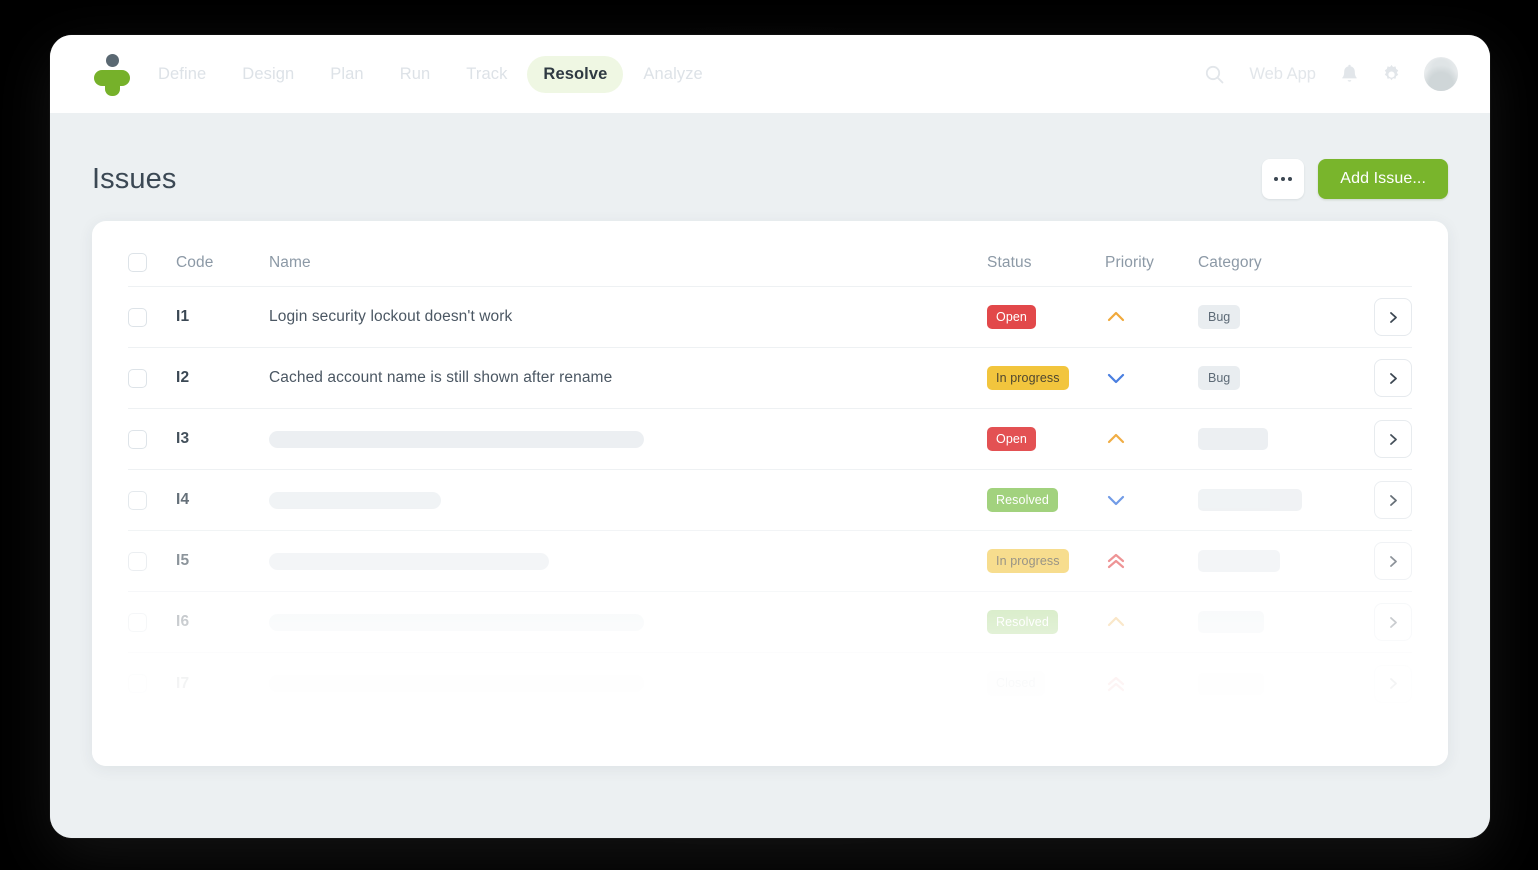  I want to click on issue-code: I6, so click(183, 621).